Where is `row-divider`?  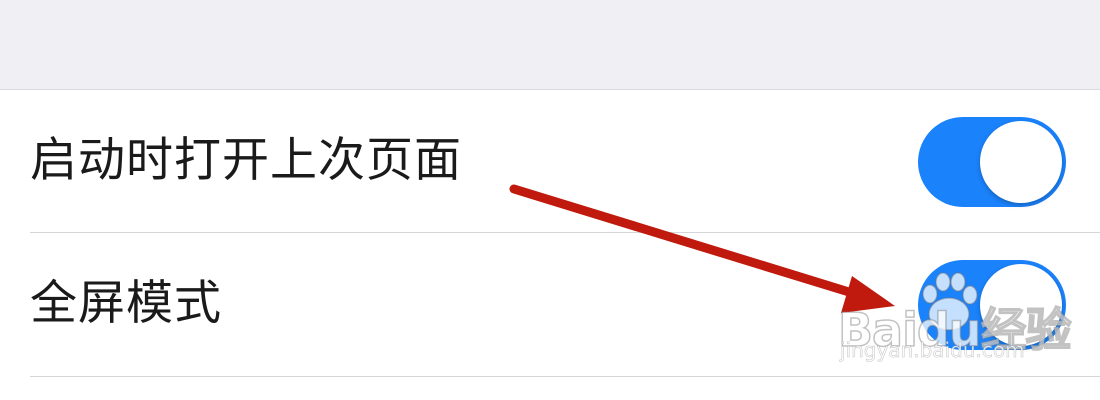
row-divider is located at coordinates (565, 376).